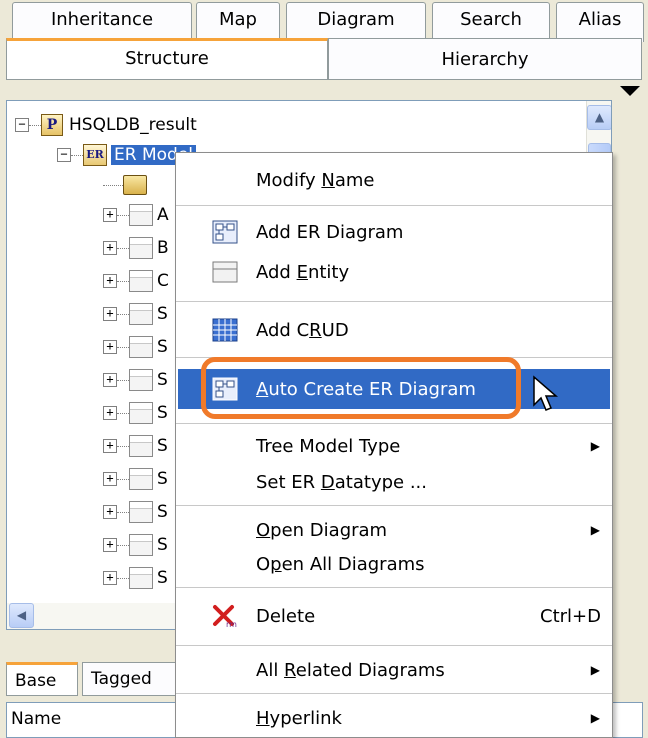 This screenshot has width=648, height=738. What do you see at coordinates (163, 215) in the screenshot?
I see `tree-node-label: A` at bounding box center [163, 215].